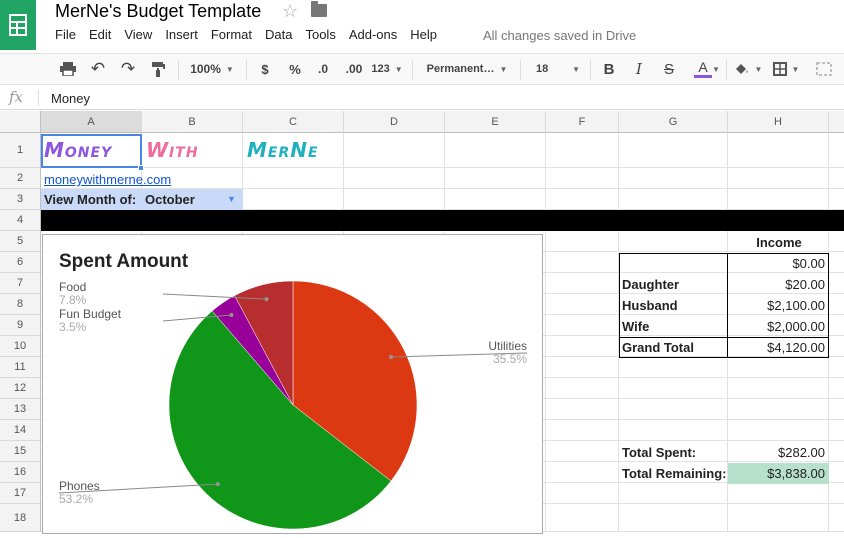 The width and height of the screenshot is (844, 538). I want to click on row-header-16: 16, so click(20, 472).